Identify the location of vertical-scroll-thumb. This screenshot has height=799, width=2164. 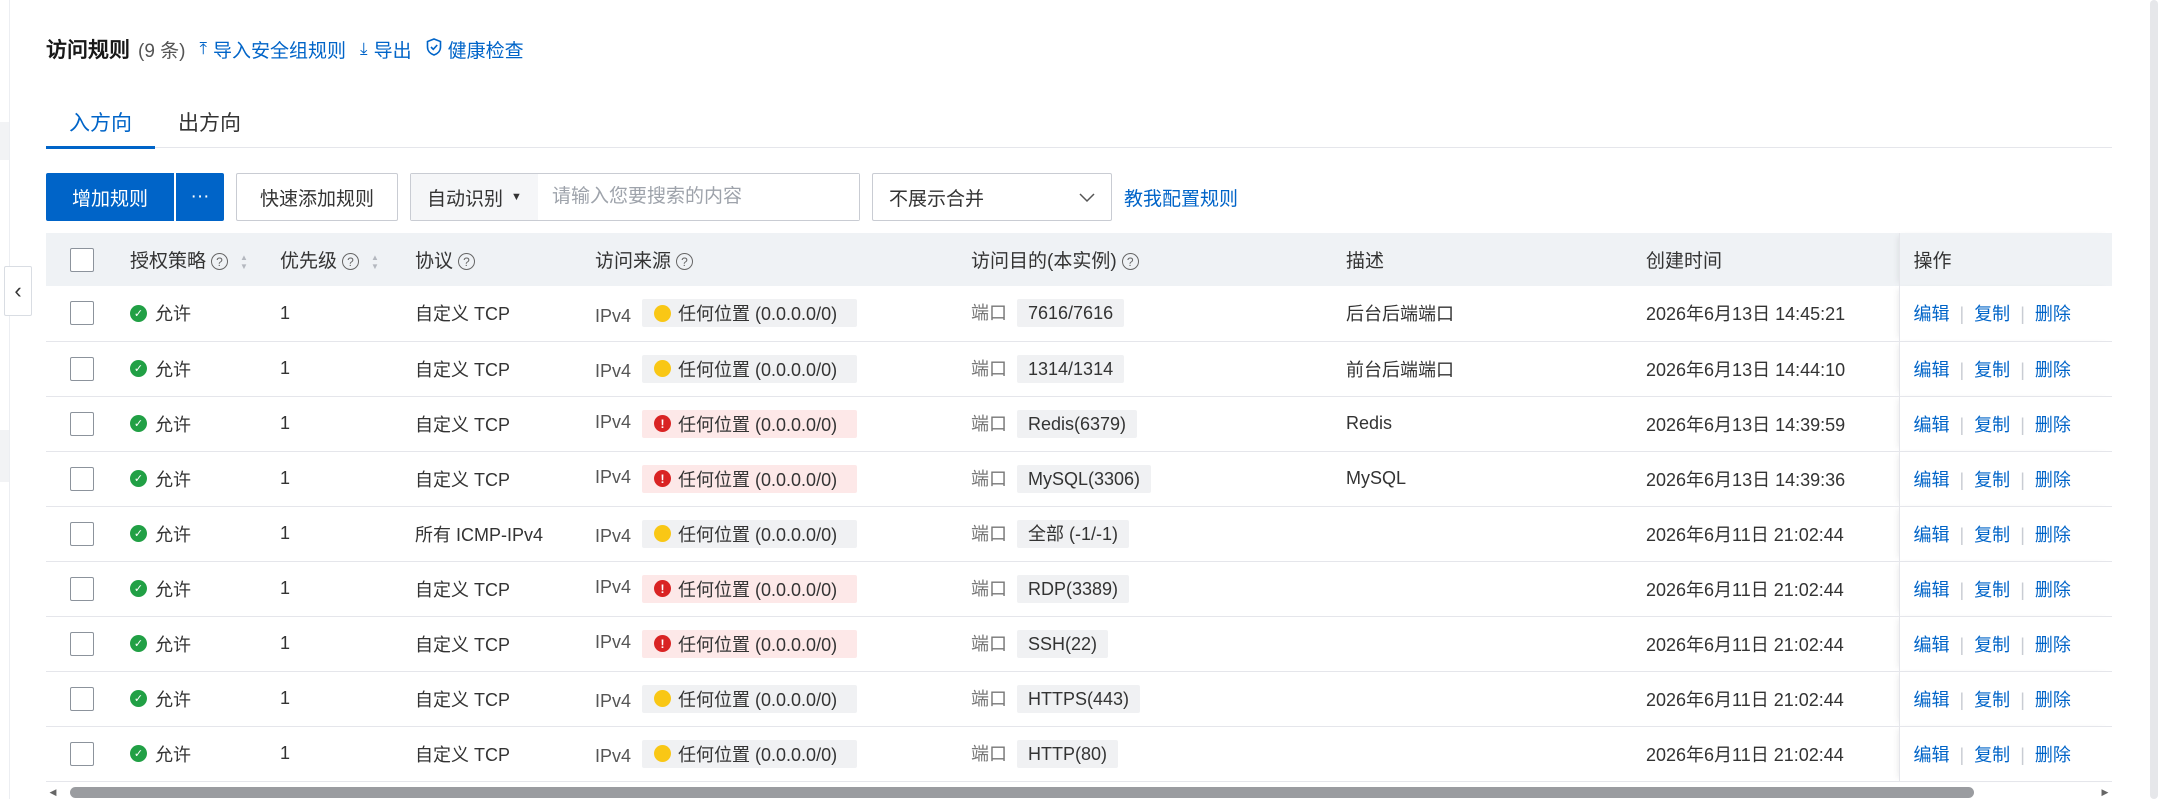
(2154, 399).